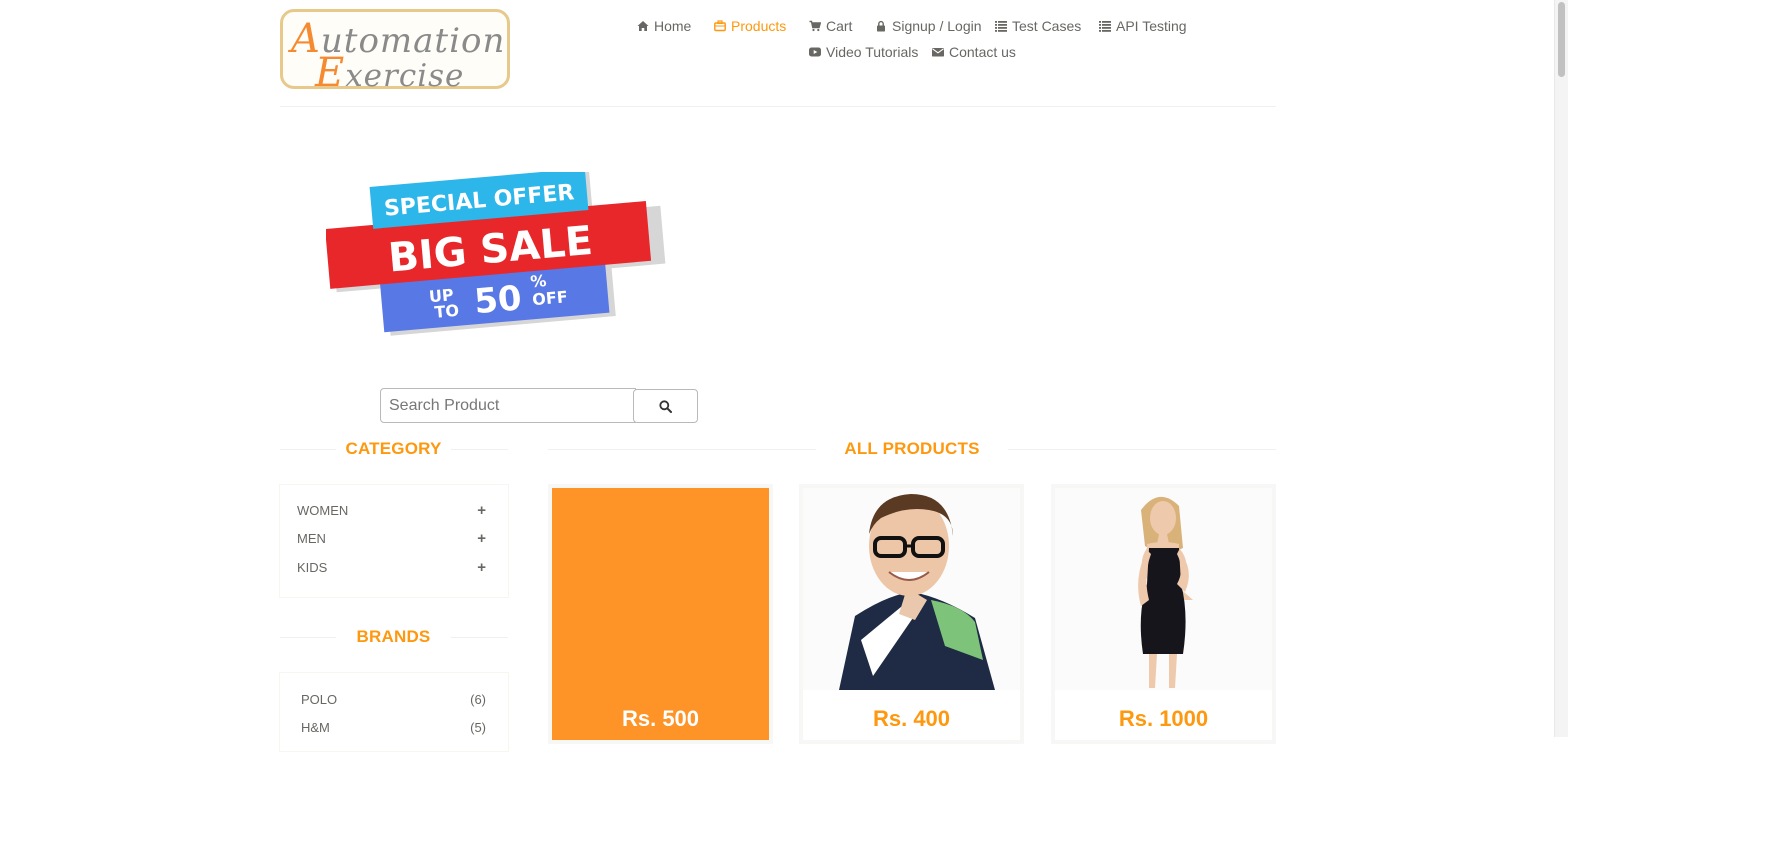 This screenshot has height=842, width=1792. I want to click on search-icon, so click(665, 406).